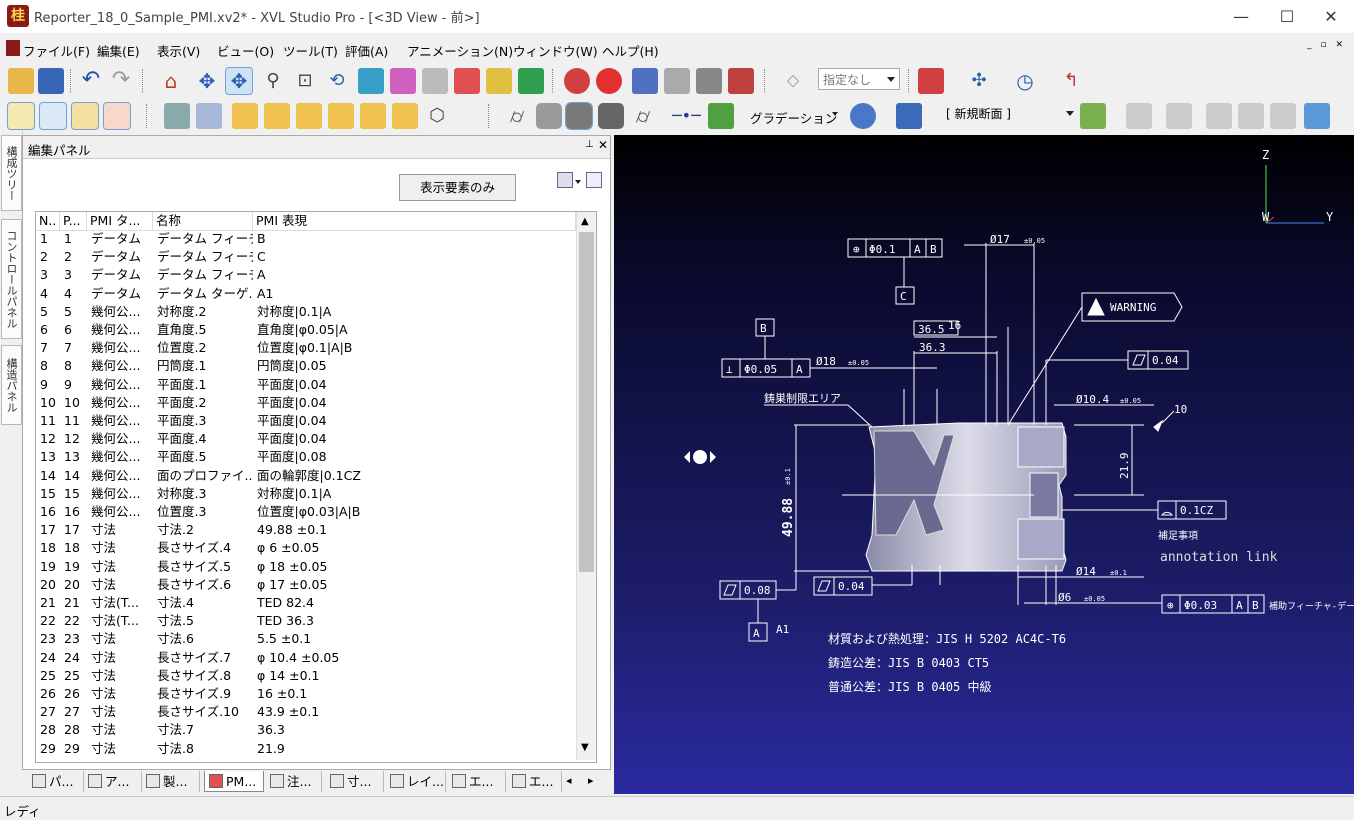 The image size is (1354, 820). What do you see at coordinates (979, 81) in the screenshot?
I see `move-icon: ✣` at bounding box center [979, 81].